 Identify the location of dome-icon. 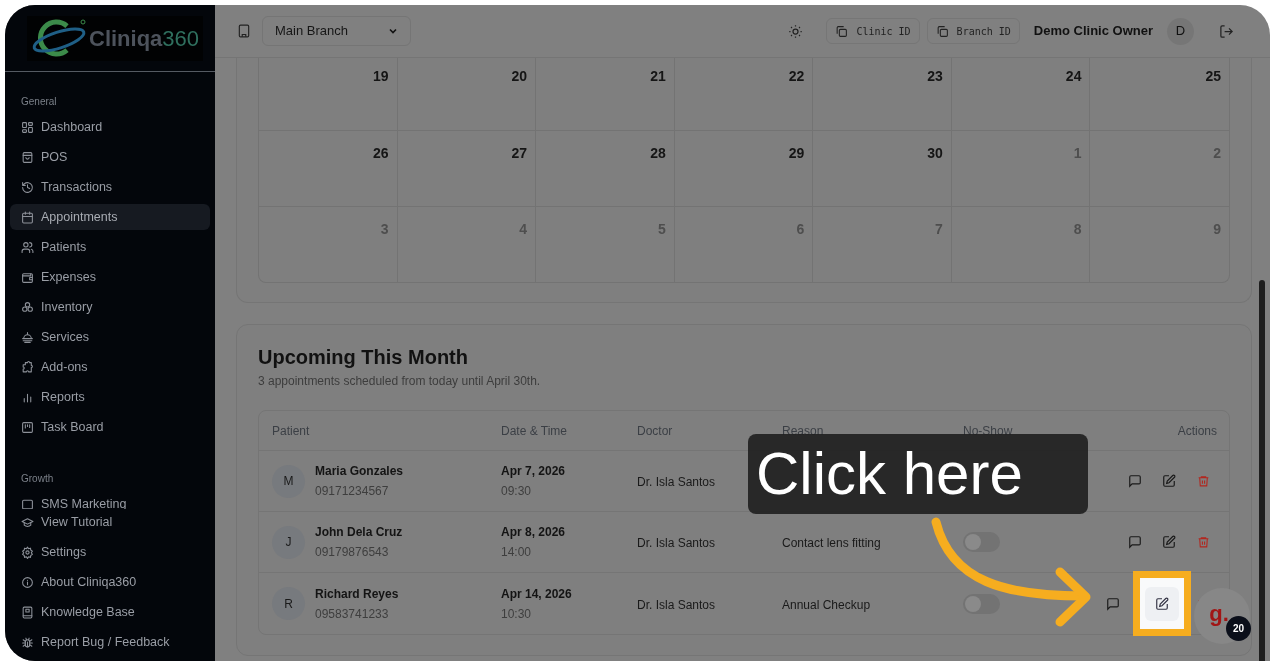
(27, 337).